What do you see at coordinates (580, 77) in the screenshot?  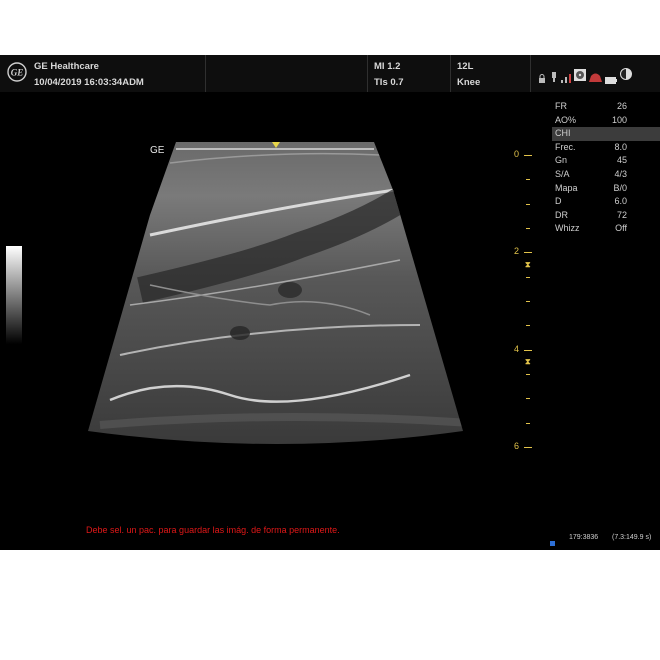 I see `dvd-icon` at bounding box center [580, 77].